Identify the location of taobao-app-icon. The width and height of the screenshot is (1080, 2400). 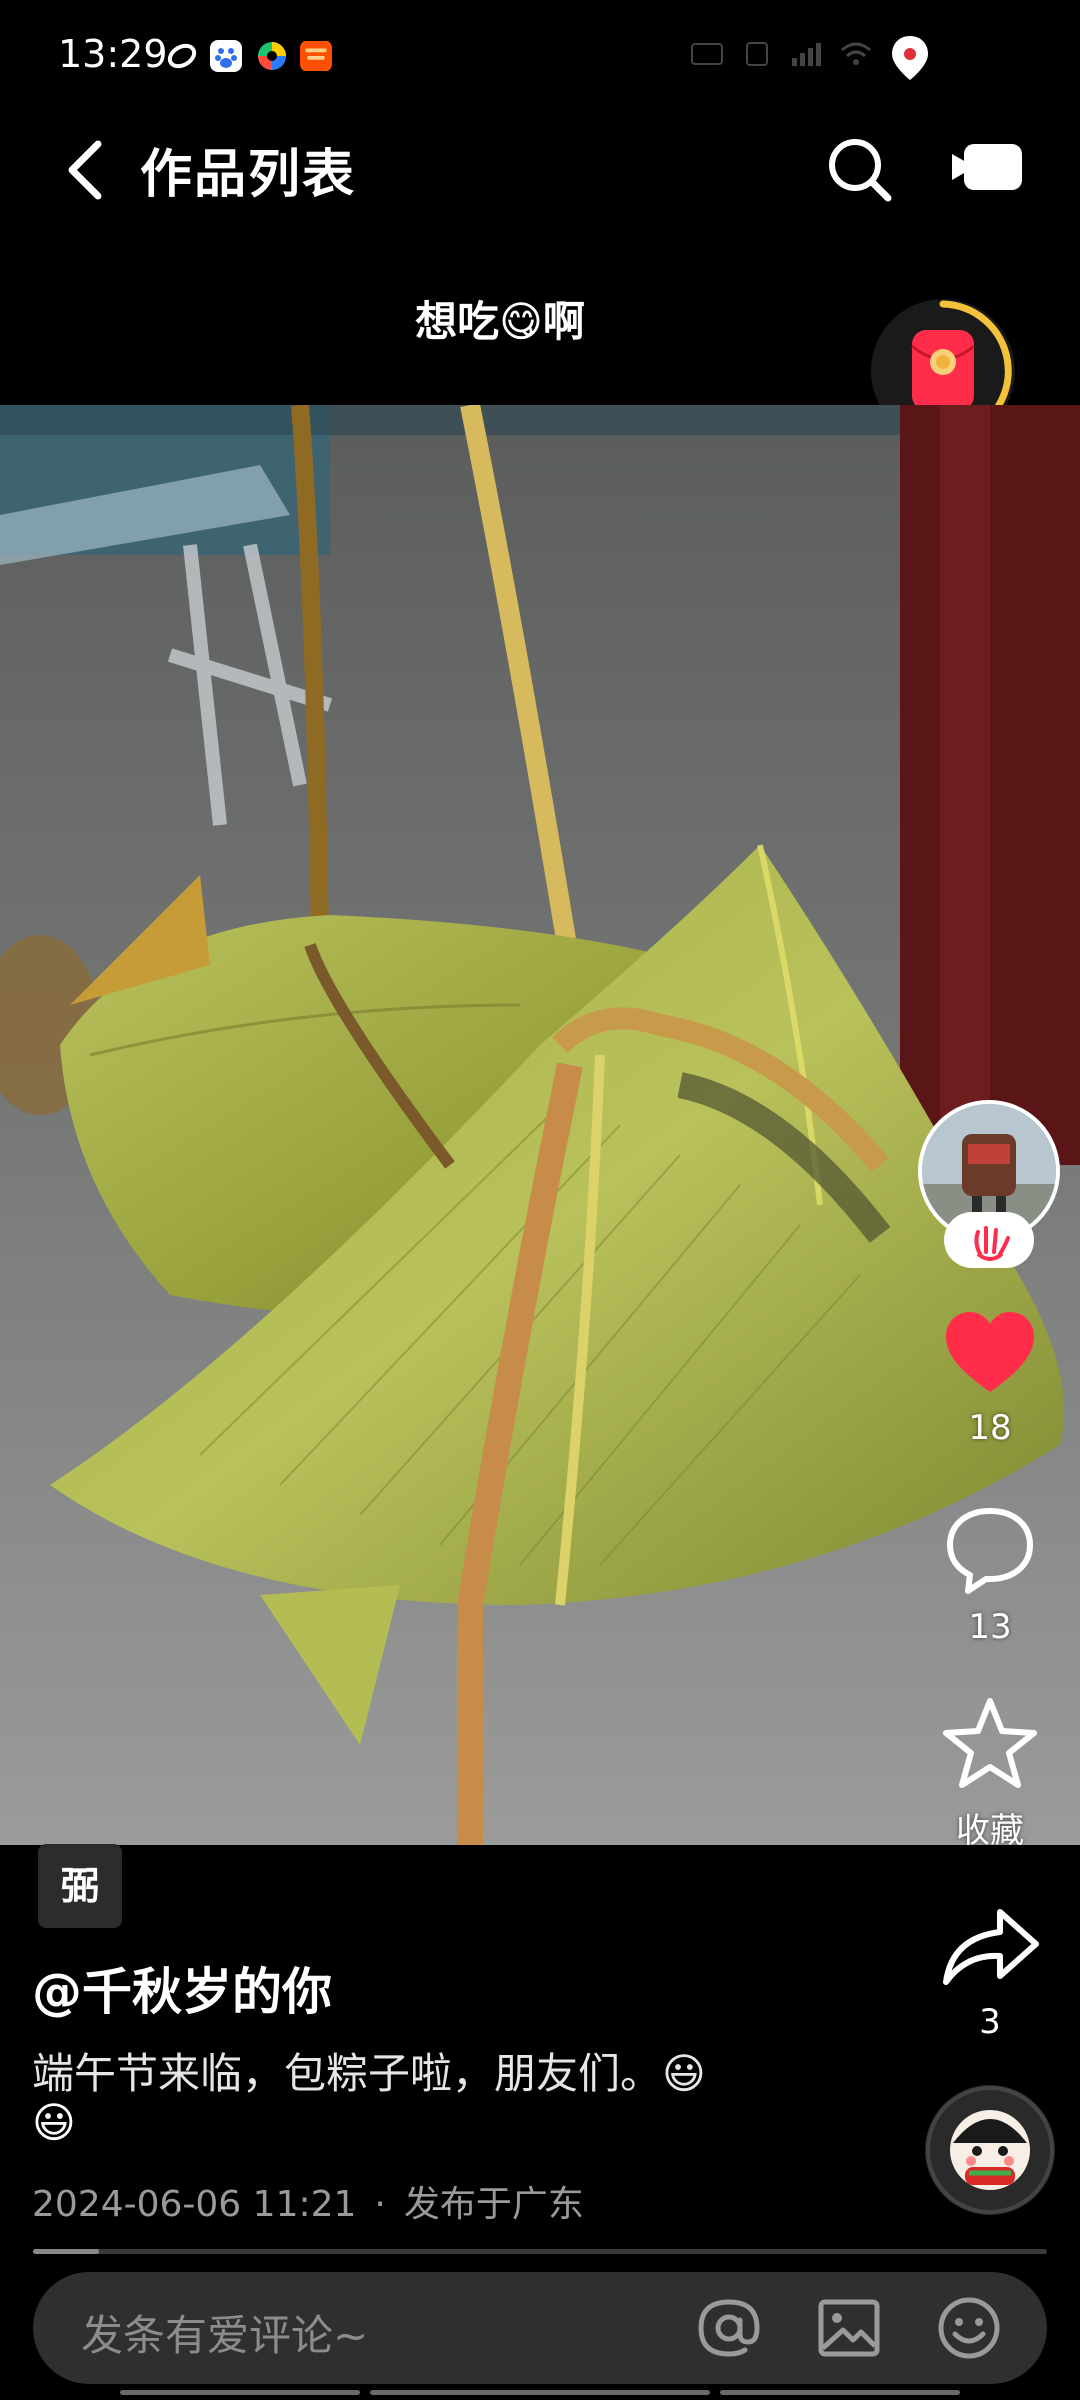
(316, 56).